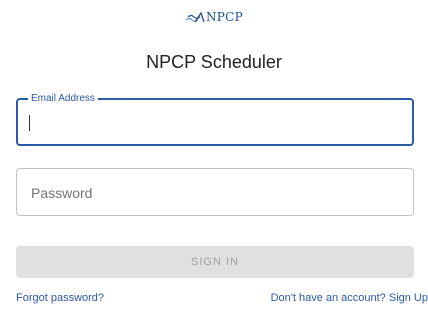 This screenshot has width=428, height=311. I want to click on email-input, so click(215, 123).